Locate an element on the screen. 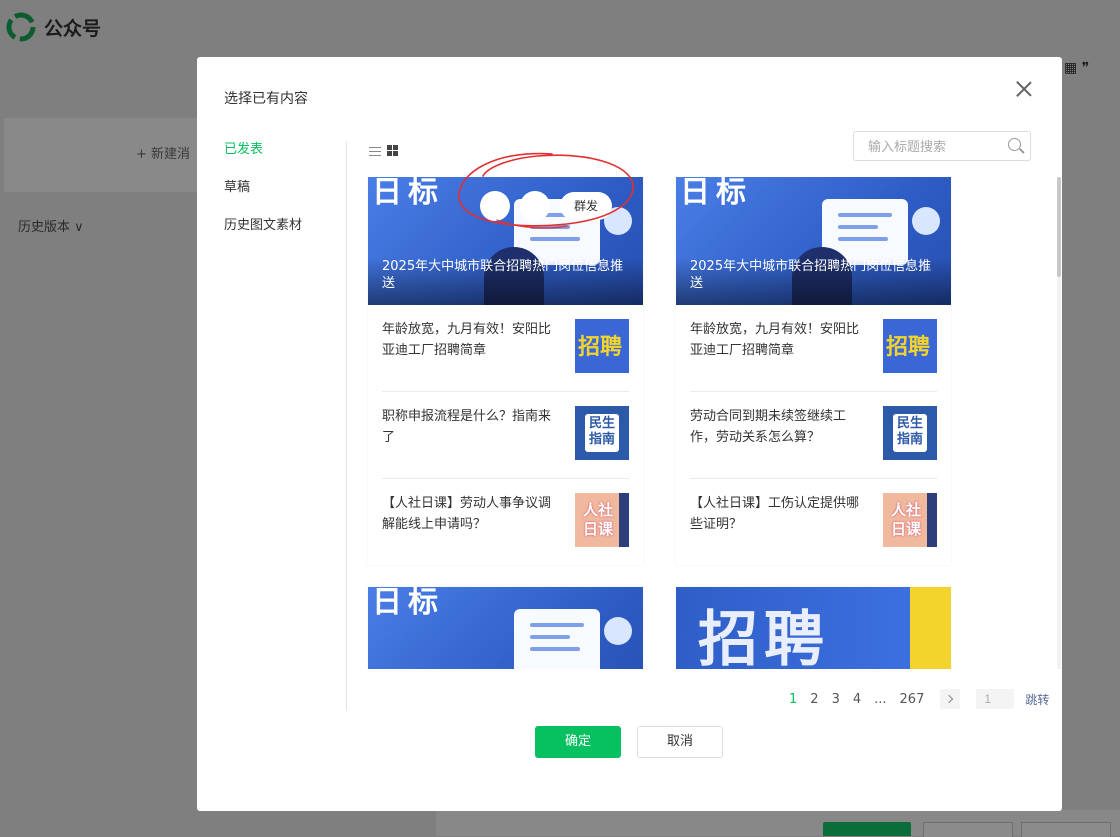 The height and width of the screenshot is (837, 1120). page-3: 3 is located at coordinates (836, 699).